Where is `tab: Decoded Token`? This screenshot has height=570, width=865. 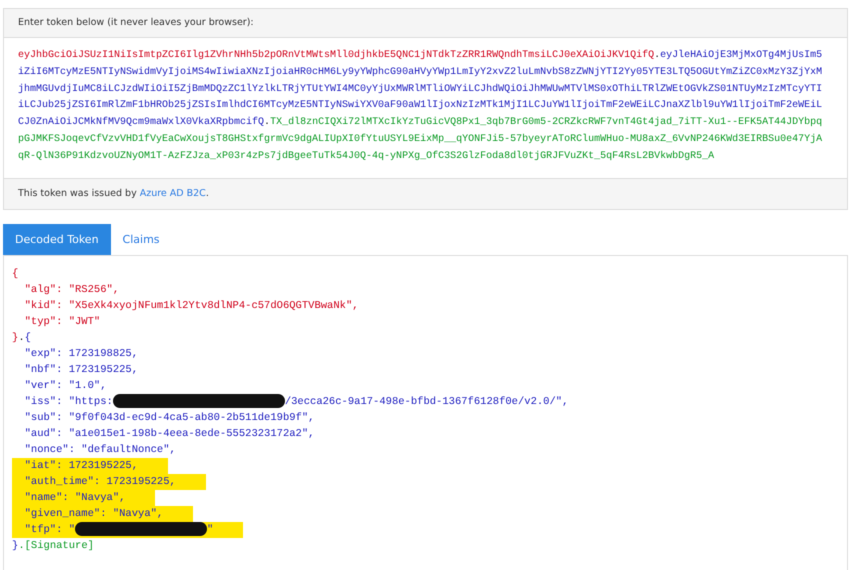
tab: Decoded Token is located at coordinates (57, 239).